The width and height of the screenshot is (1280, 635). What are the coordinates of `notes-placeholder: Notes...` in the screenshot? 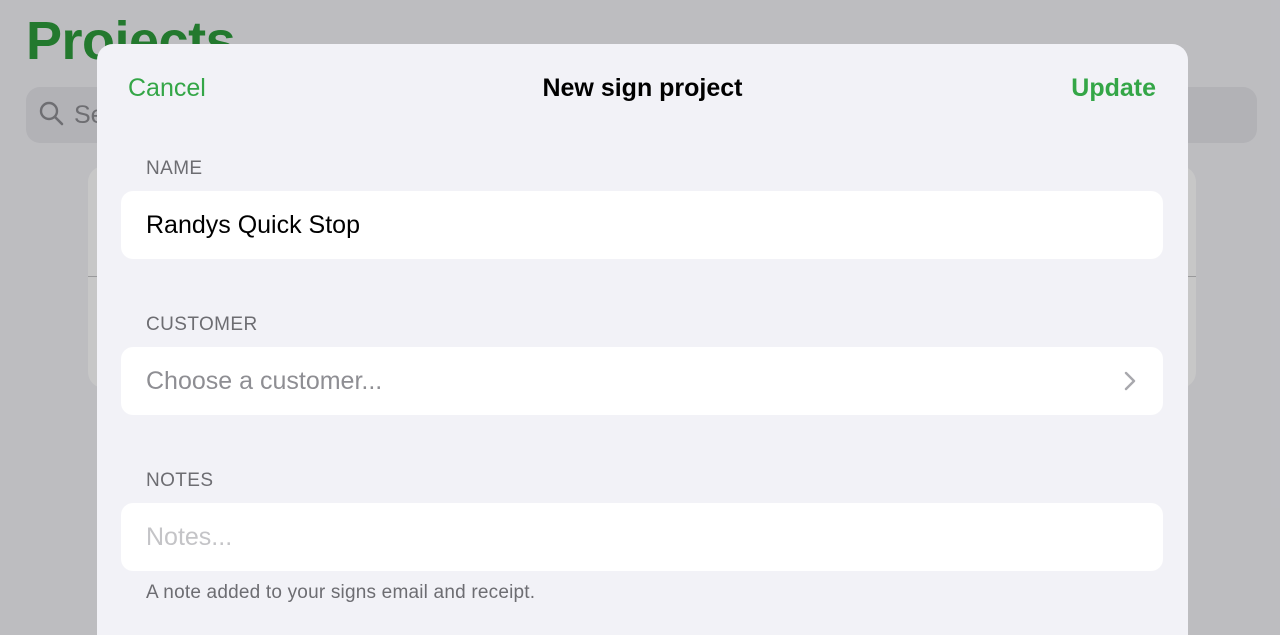 It's located at (189, 536).